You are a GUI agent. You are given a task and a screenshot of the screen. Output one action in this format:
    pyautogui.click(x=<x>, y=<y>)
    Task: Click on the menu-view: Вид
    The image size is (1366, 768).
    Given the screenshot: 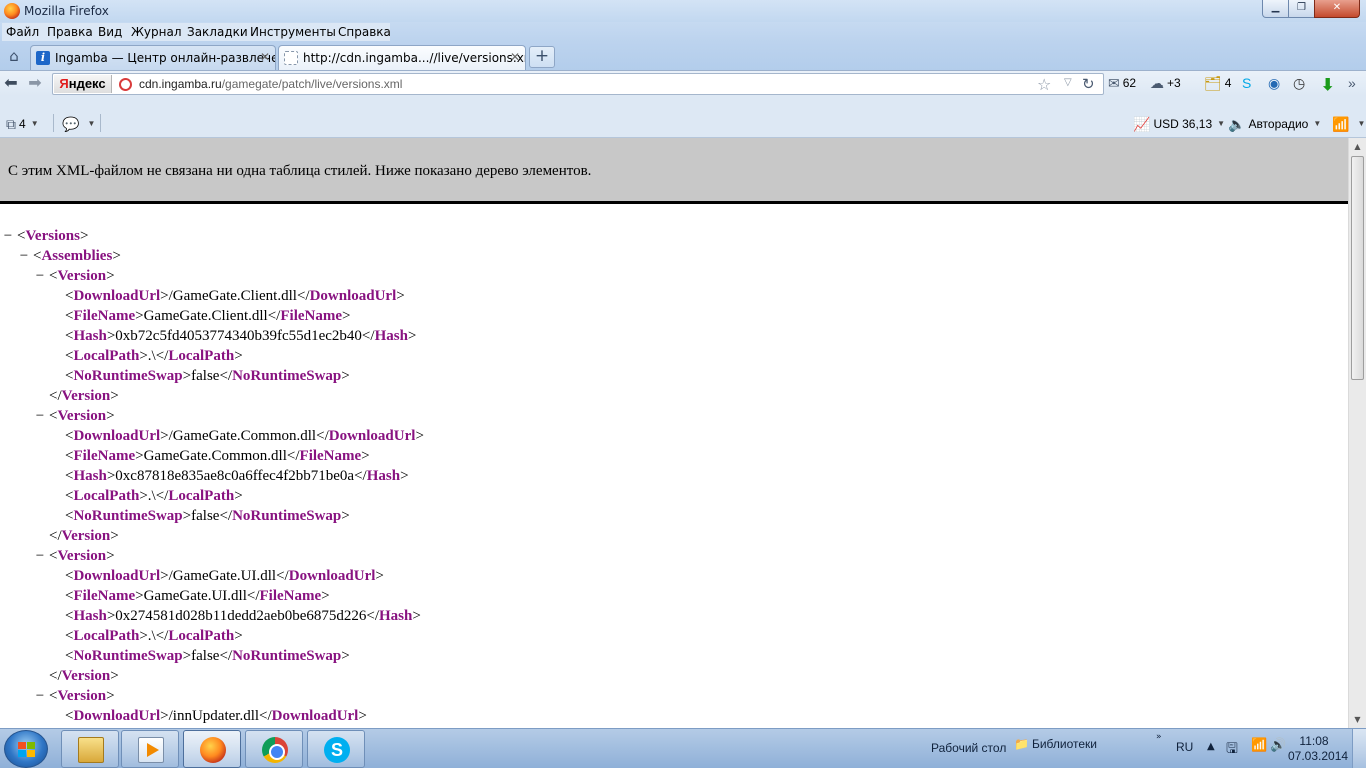 What is the action you would take?
    pyautogui.click(x=110, y=32)
    